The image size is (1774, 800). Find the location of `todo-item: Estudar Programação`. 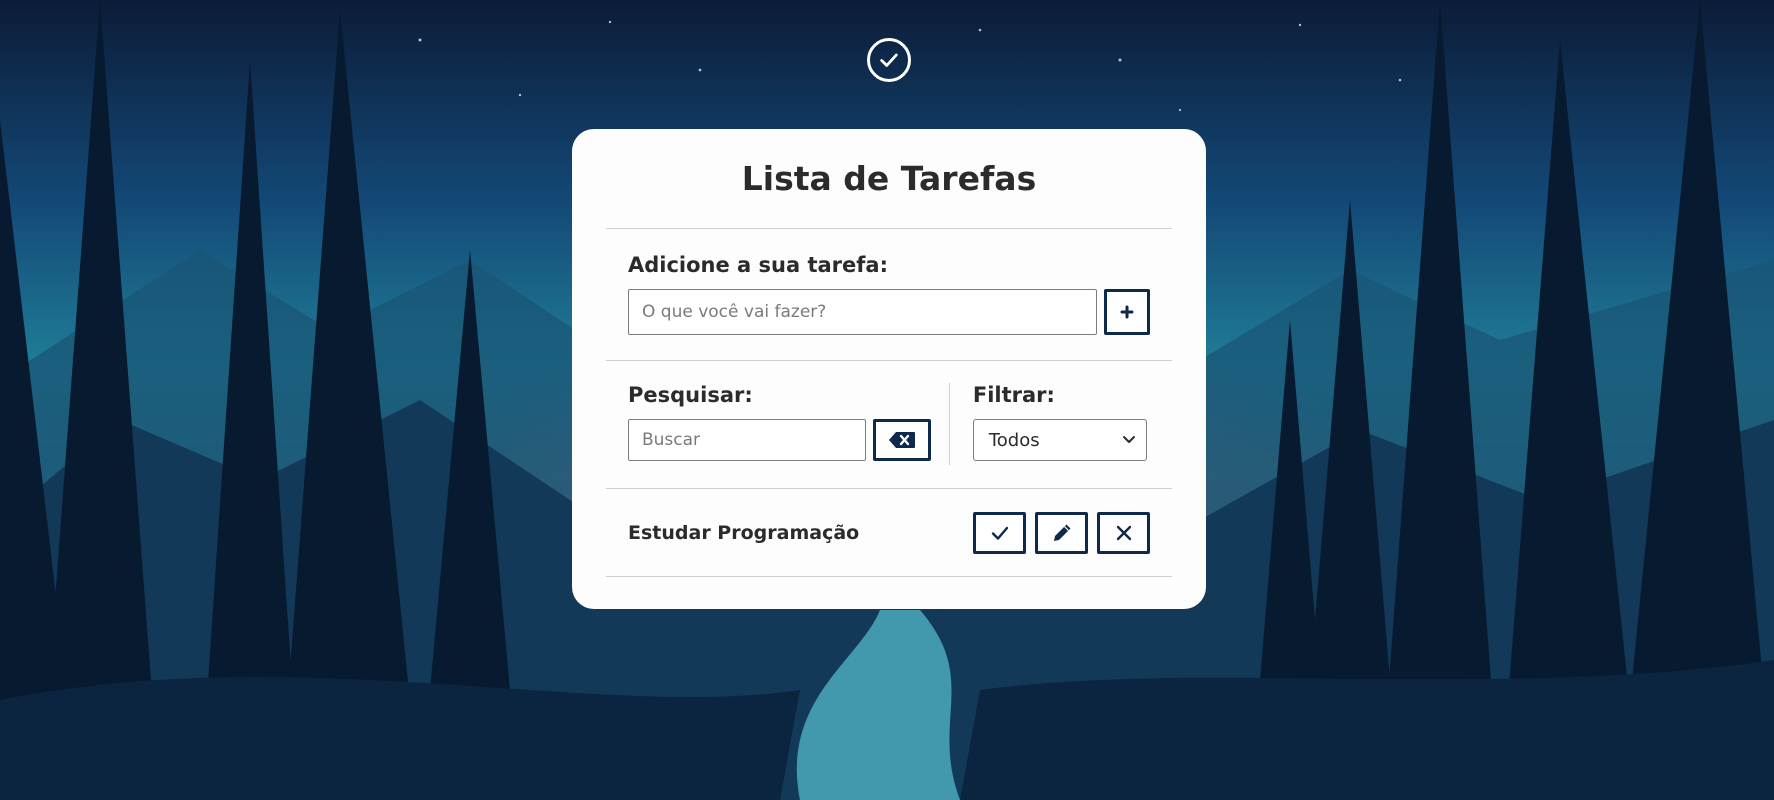

todo-item: Estudar Programação is located at coordinates (889, 533).